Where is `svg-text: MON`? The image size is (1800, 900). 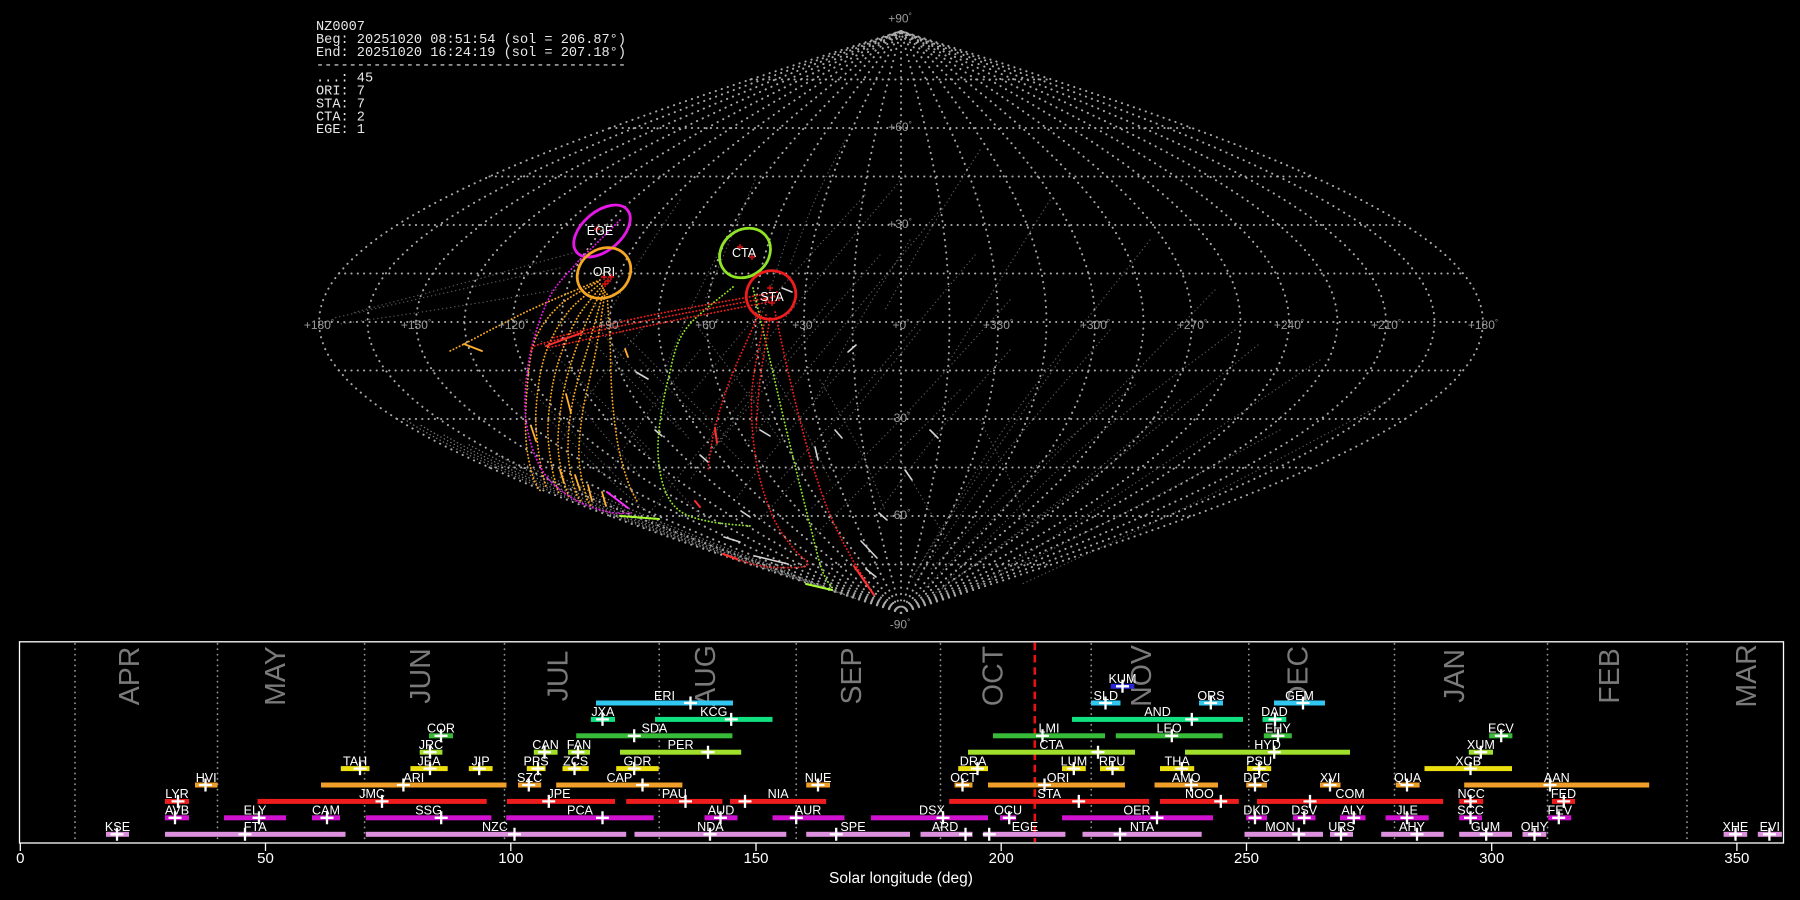 svg-text: MON is located at coordinates (1279, 827).